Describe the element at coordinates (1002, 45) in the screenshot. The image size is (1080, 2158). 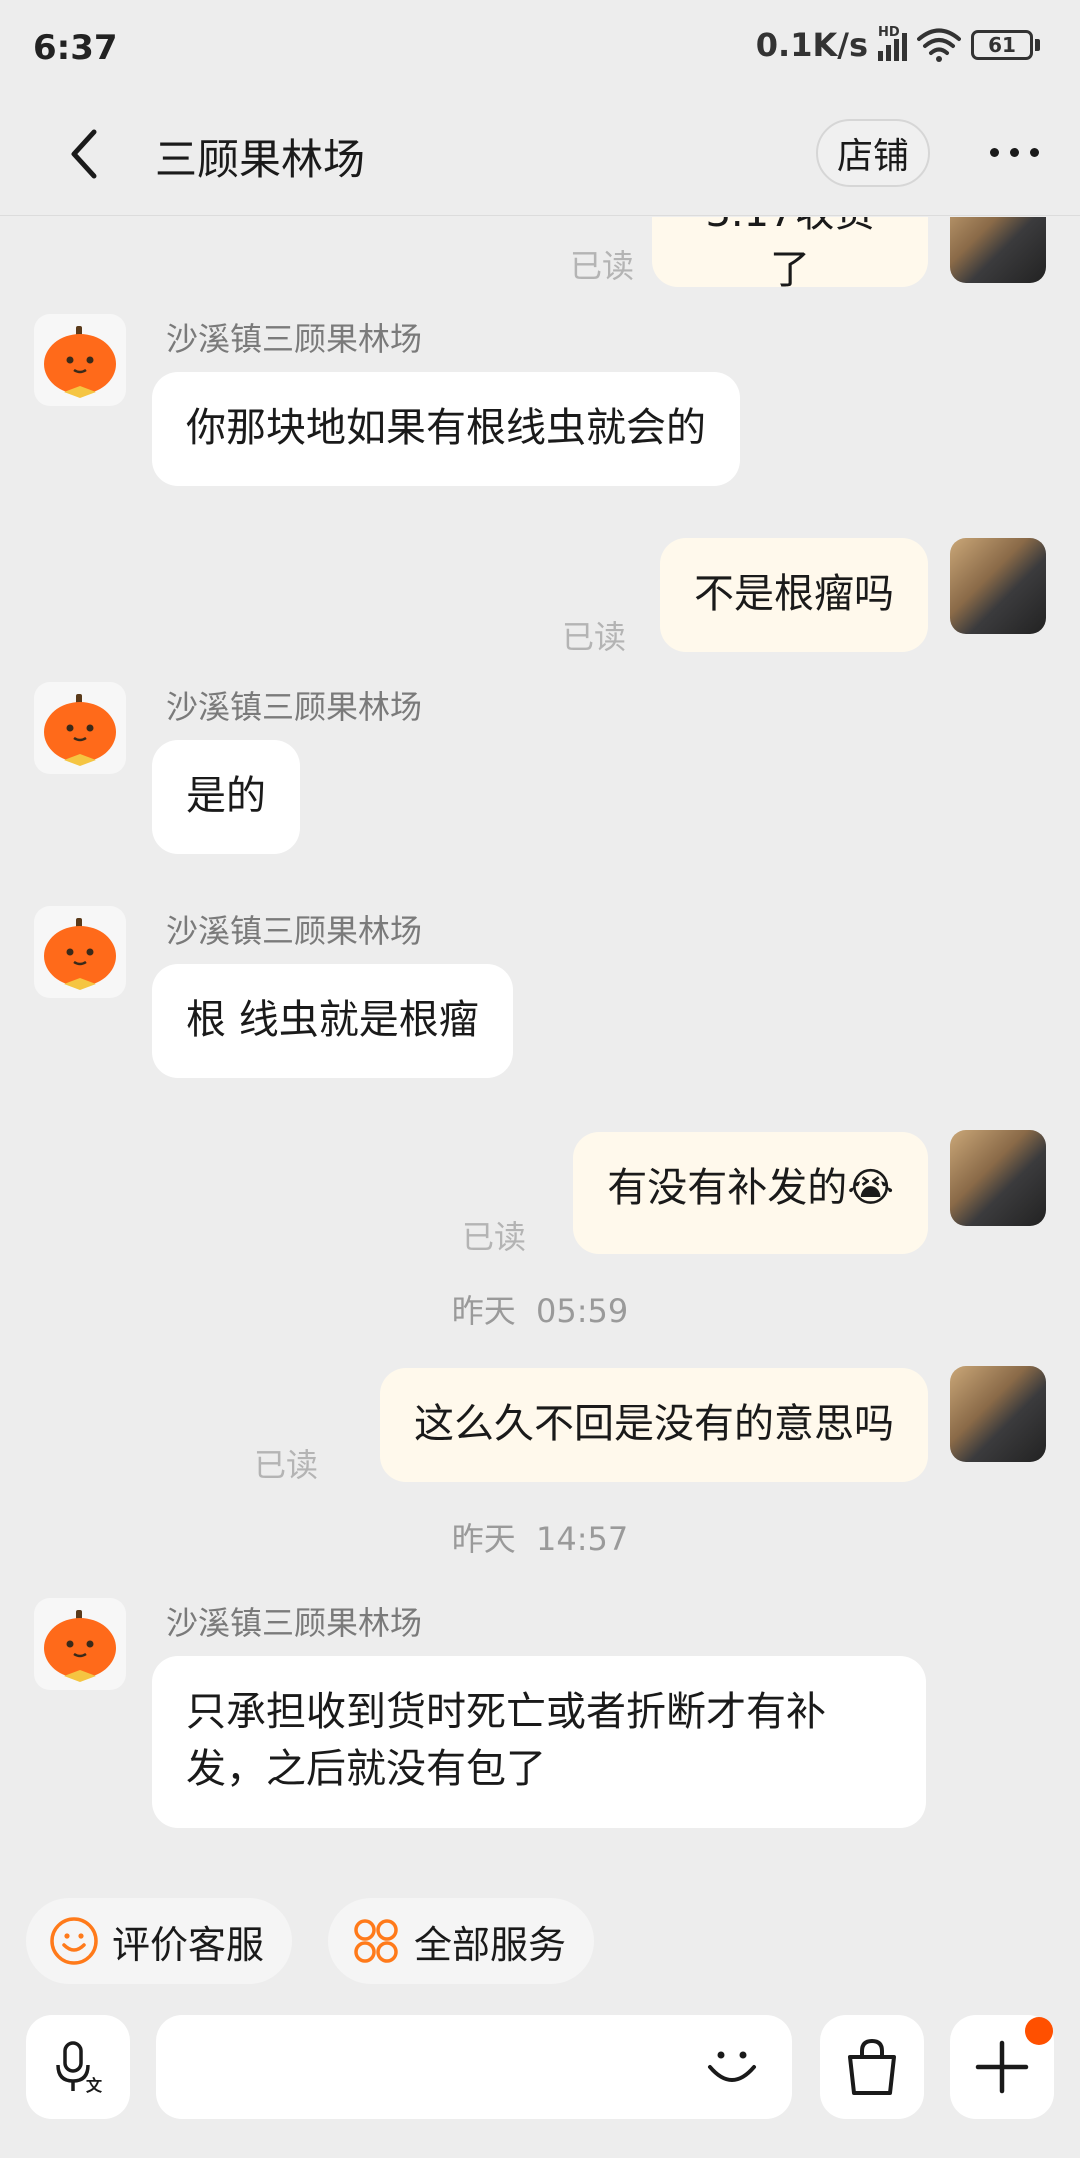
I see `battery-level: 61` at that location.